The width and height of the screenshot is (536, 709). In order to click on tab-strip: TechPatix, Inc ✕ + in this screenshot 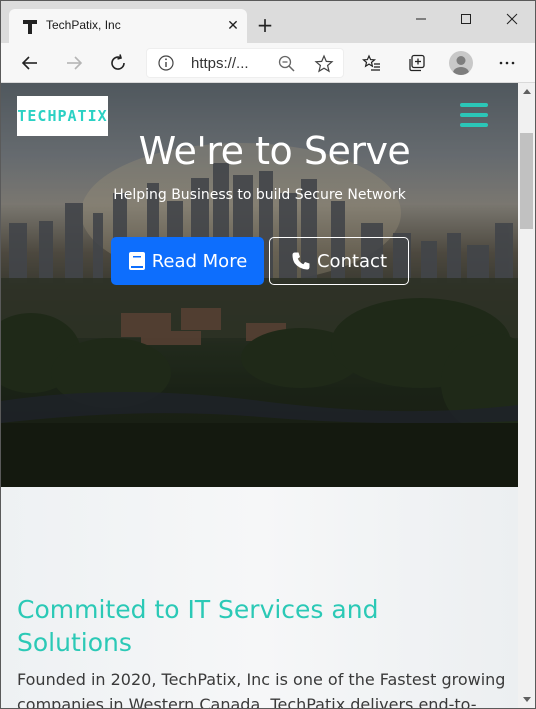, I will do `click(268, 22)`.